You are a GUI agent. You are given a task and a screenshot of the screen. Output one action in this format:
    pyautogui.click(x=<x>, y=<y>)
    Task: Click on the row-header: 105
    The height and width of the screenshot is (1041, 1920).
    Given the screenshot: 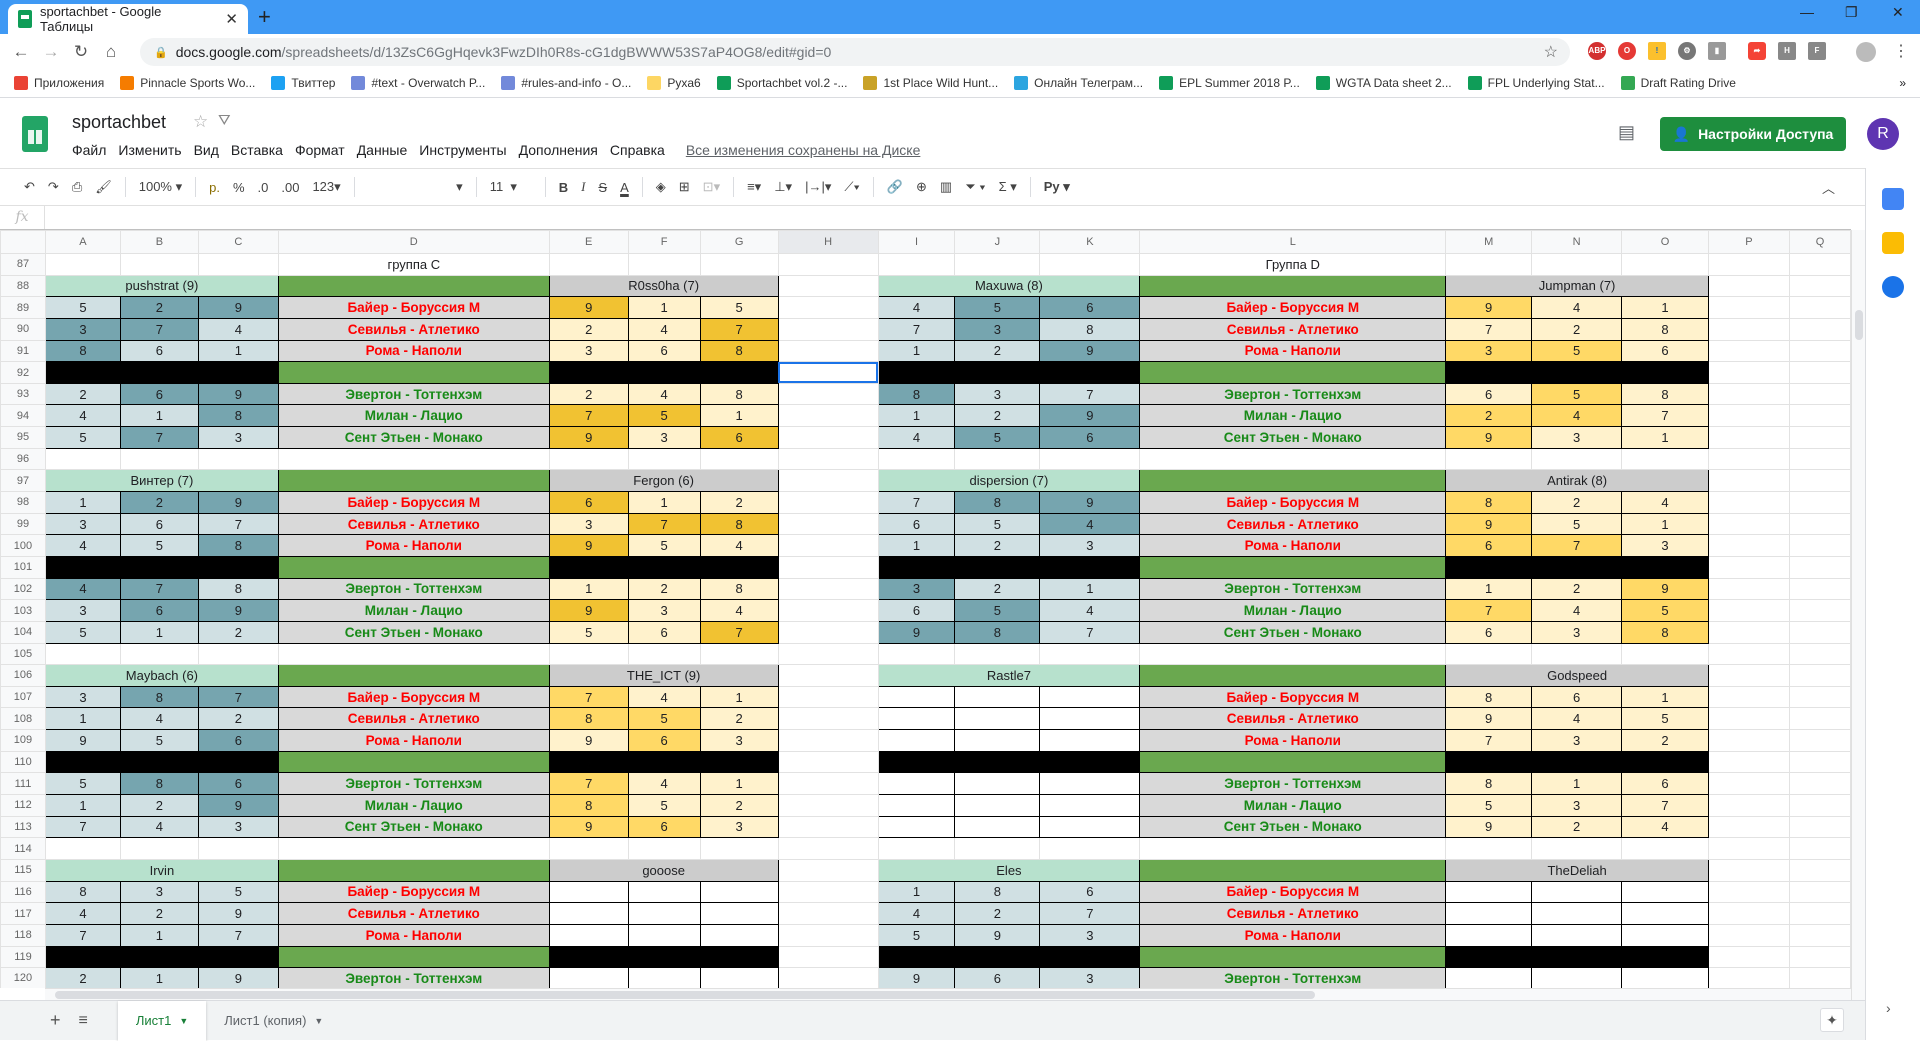 What is the action you would take?
    pyautogui.click(x=23, y=654)
    